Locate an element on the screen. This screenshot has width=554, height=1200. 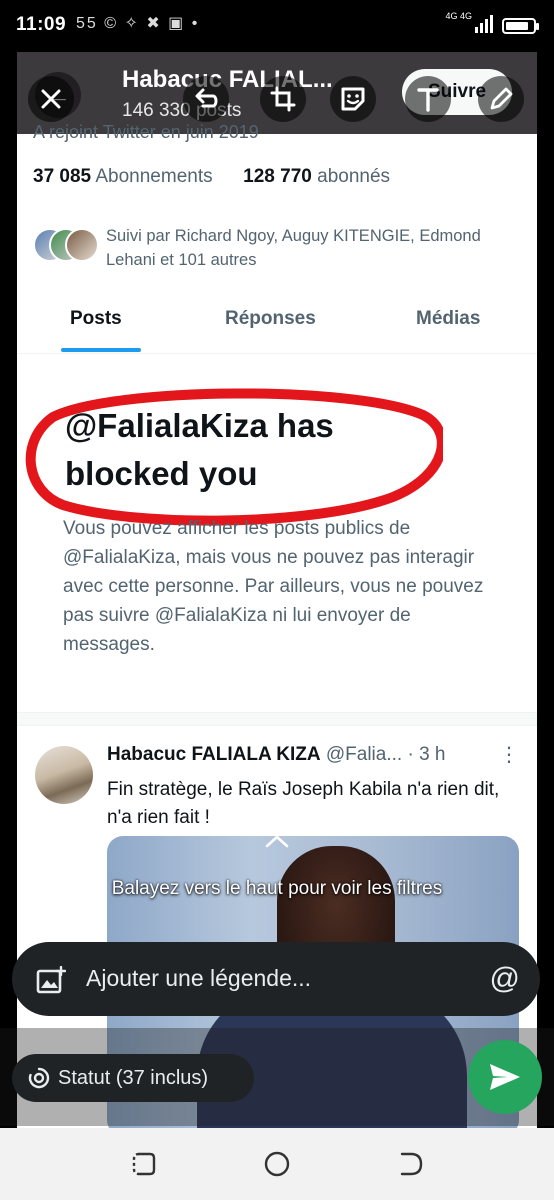
joined-date: A rejoint Twitter en juin 2019 is located at coordinates (146, 132).